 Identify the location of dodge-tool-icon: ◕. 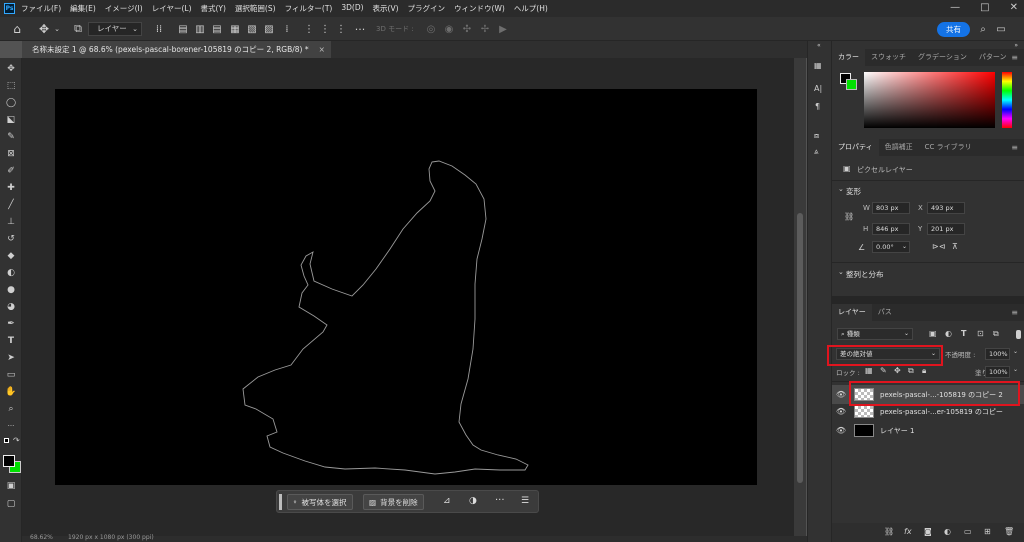
(11, 306).